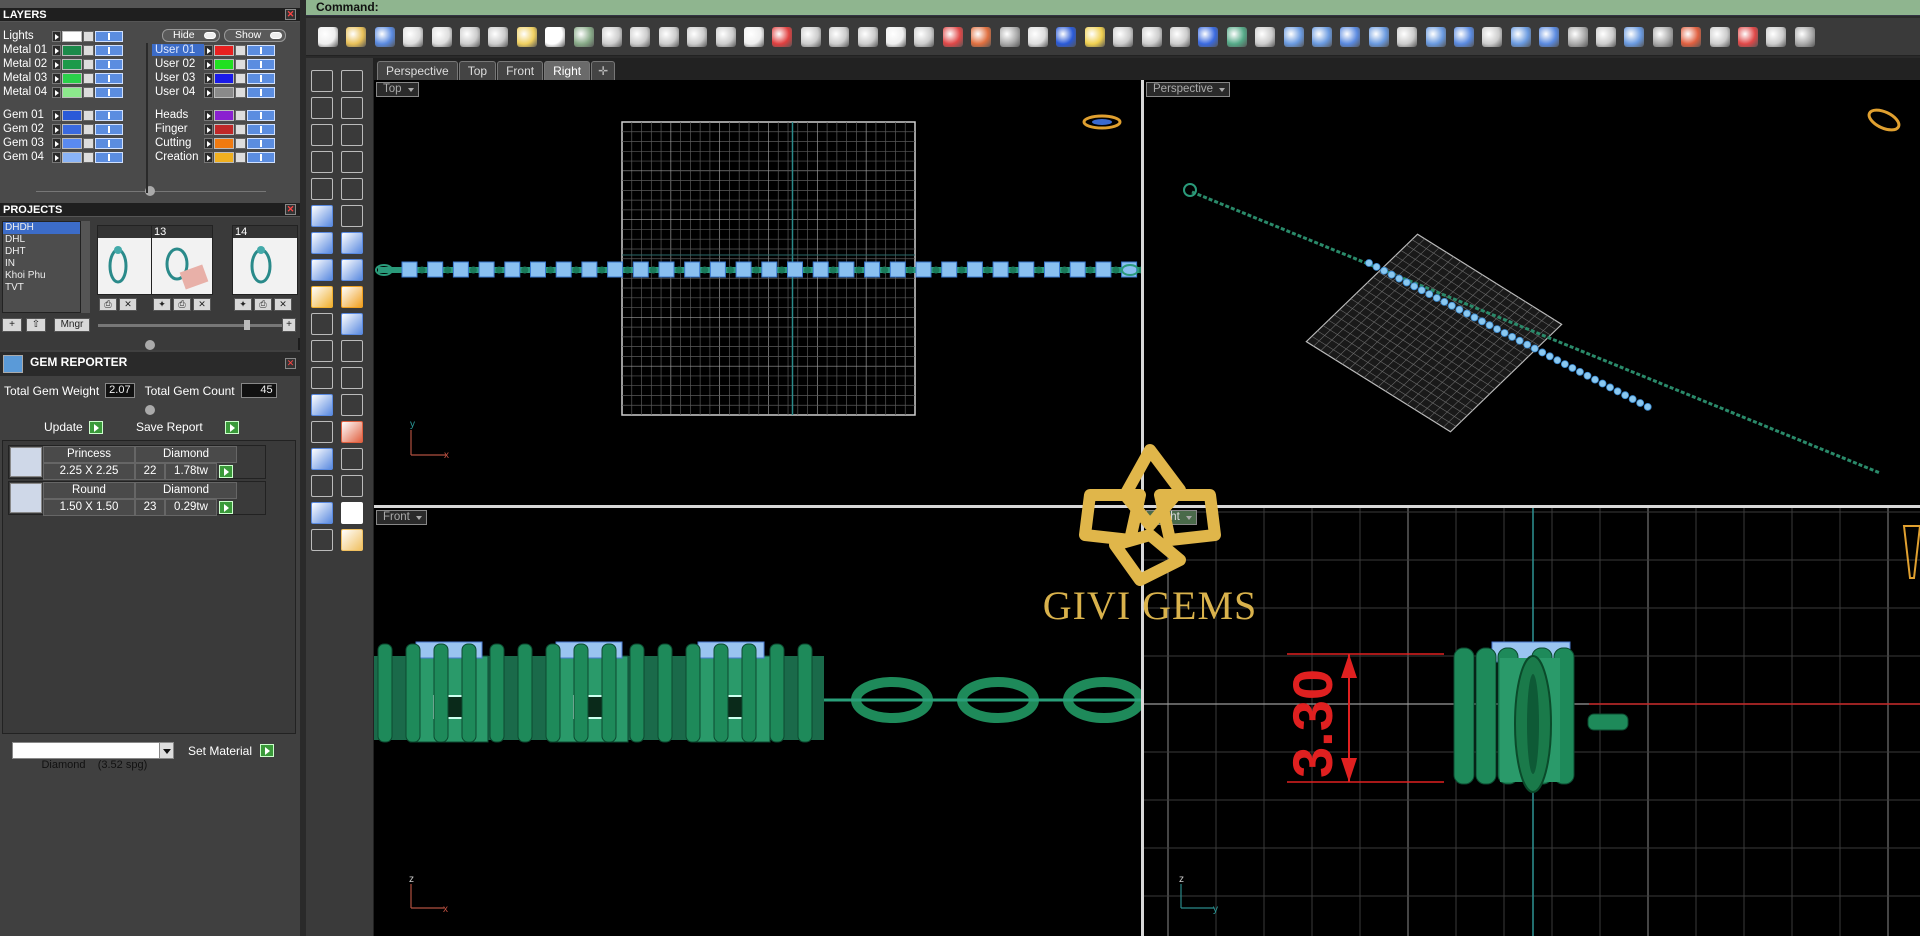  What do you see at coordinates (85, 267) in the screenshot?
I see `project-list-scrollbar` at bounding box center [85, 267].